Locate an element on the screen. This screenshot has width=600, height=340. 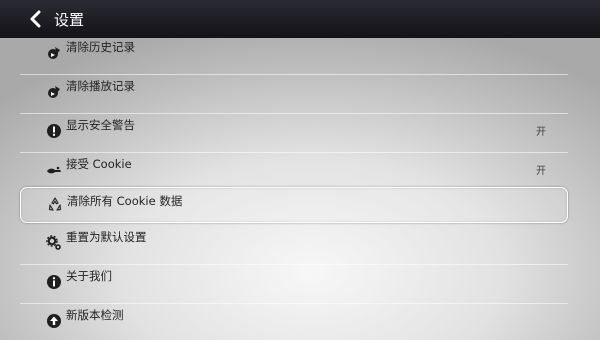
setting-reset-defaults: 重置为默认设置 is located at coordinates (294, 244).